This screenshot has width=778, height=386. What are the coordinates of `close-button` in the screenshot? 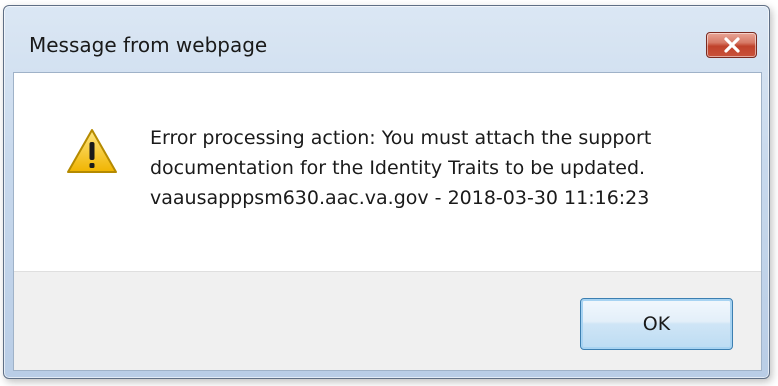 It's located at (731, 45).